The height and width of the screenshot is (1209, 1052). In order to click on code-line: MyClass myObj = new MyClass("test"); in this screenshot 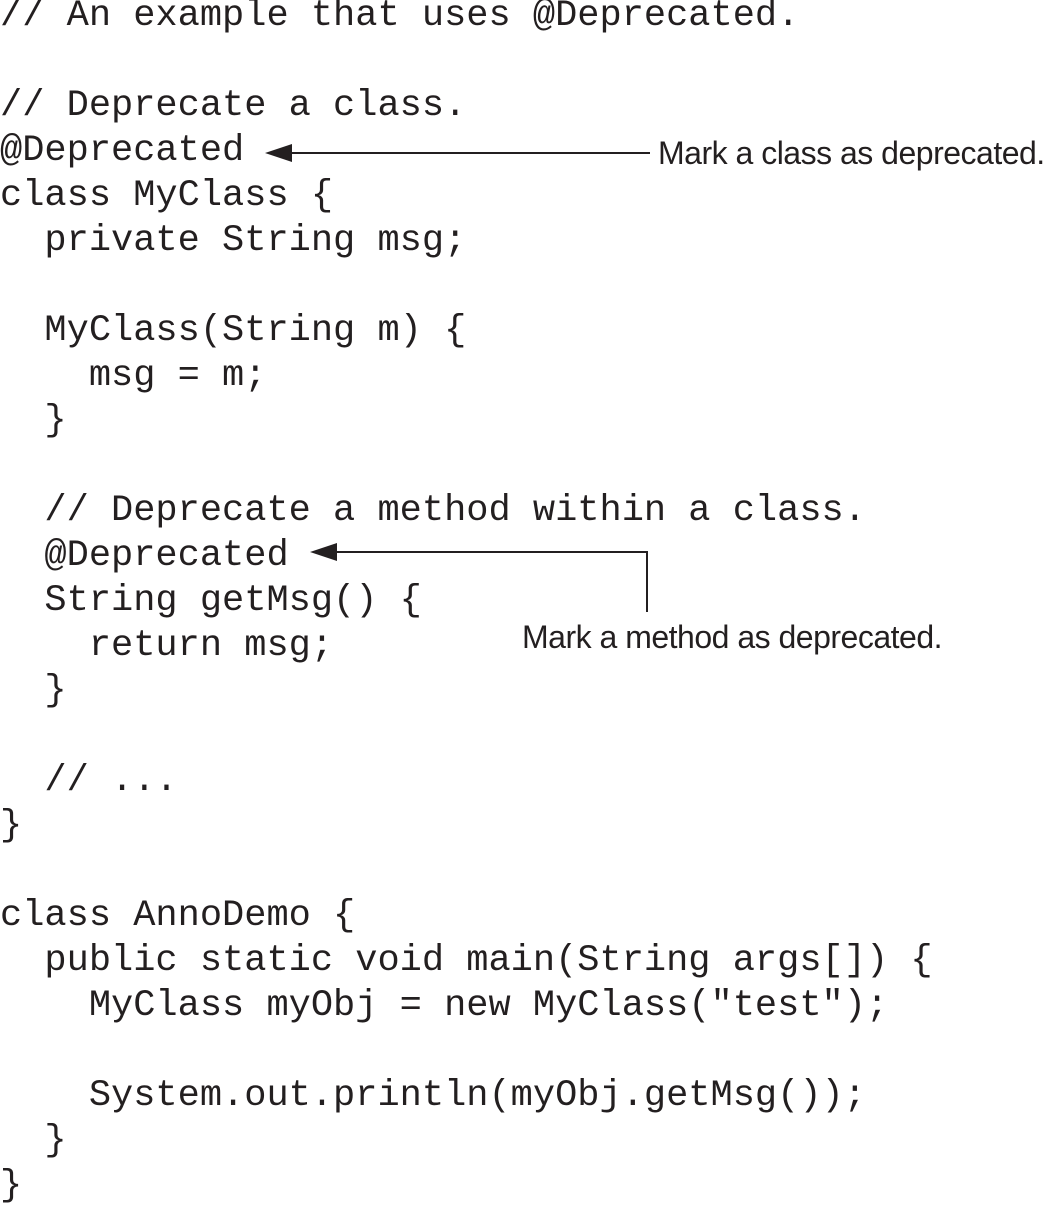, I will do `click(444, 1006)`.